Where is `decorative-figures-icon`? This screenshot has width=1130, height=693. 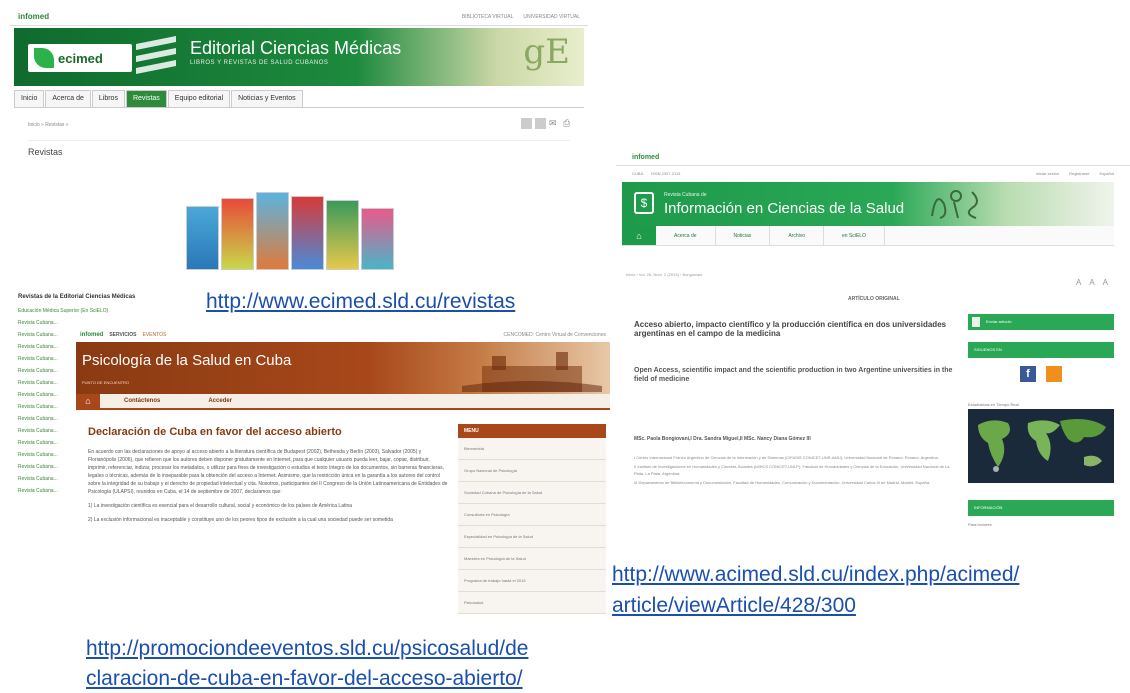
decorative-figures-icon is located at coordinates (954, 204).